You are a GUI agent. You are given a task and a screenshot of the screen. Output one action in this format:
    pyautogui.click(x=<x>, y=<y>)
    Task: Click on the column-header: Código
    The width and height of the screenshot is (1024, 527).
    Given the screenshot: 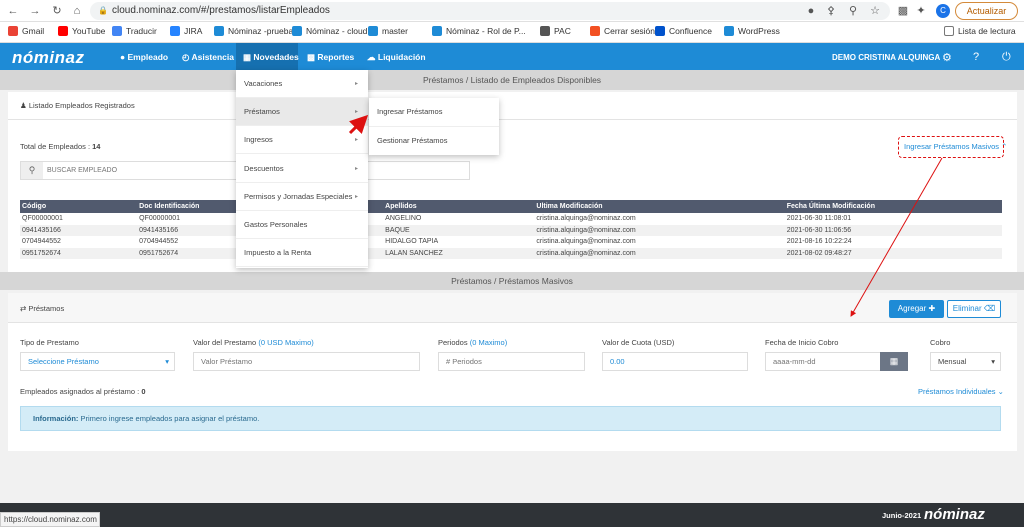 What is the action you would take?
    pyautogui.click(x=79, y=206)
    